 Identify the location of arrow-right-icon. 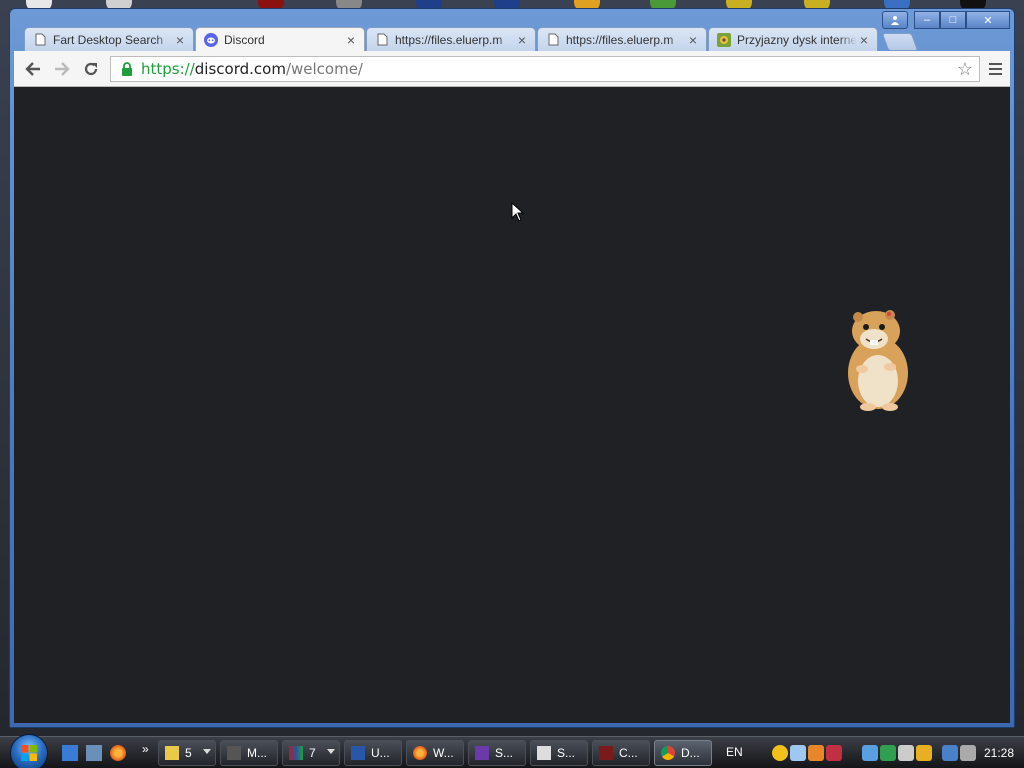
(62, 69).